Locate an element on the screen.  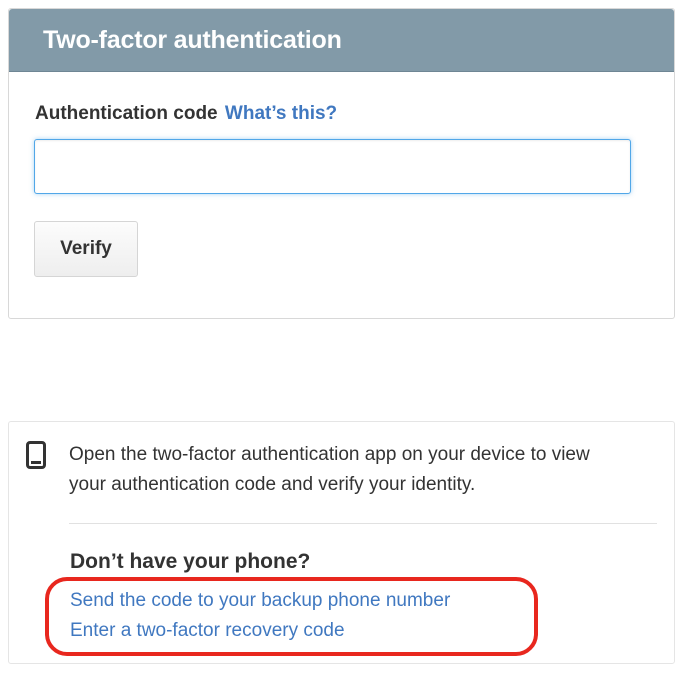
verify-button: Verify is located at coordinates (86, 249).